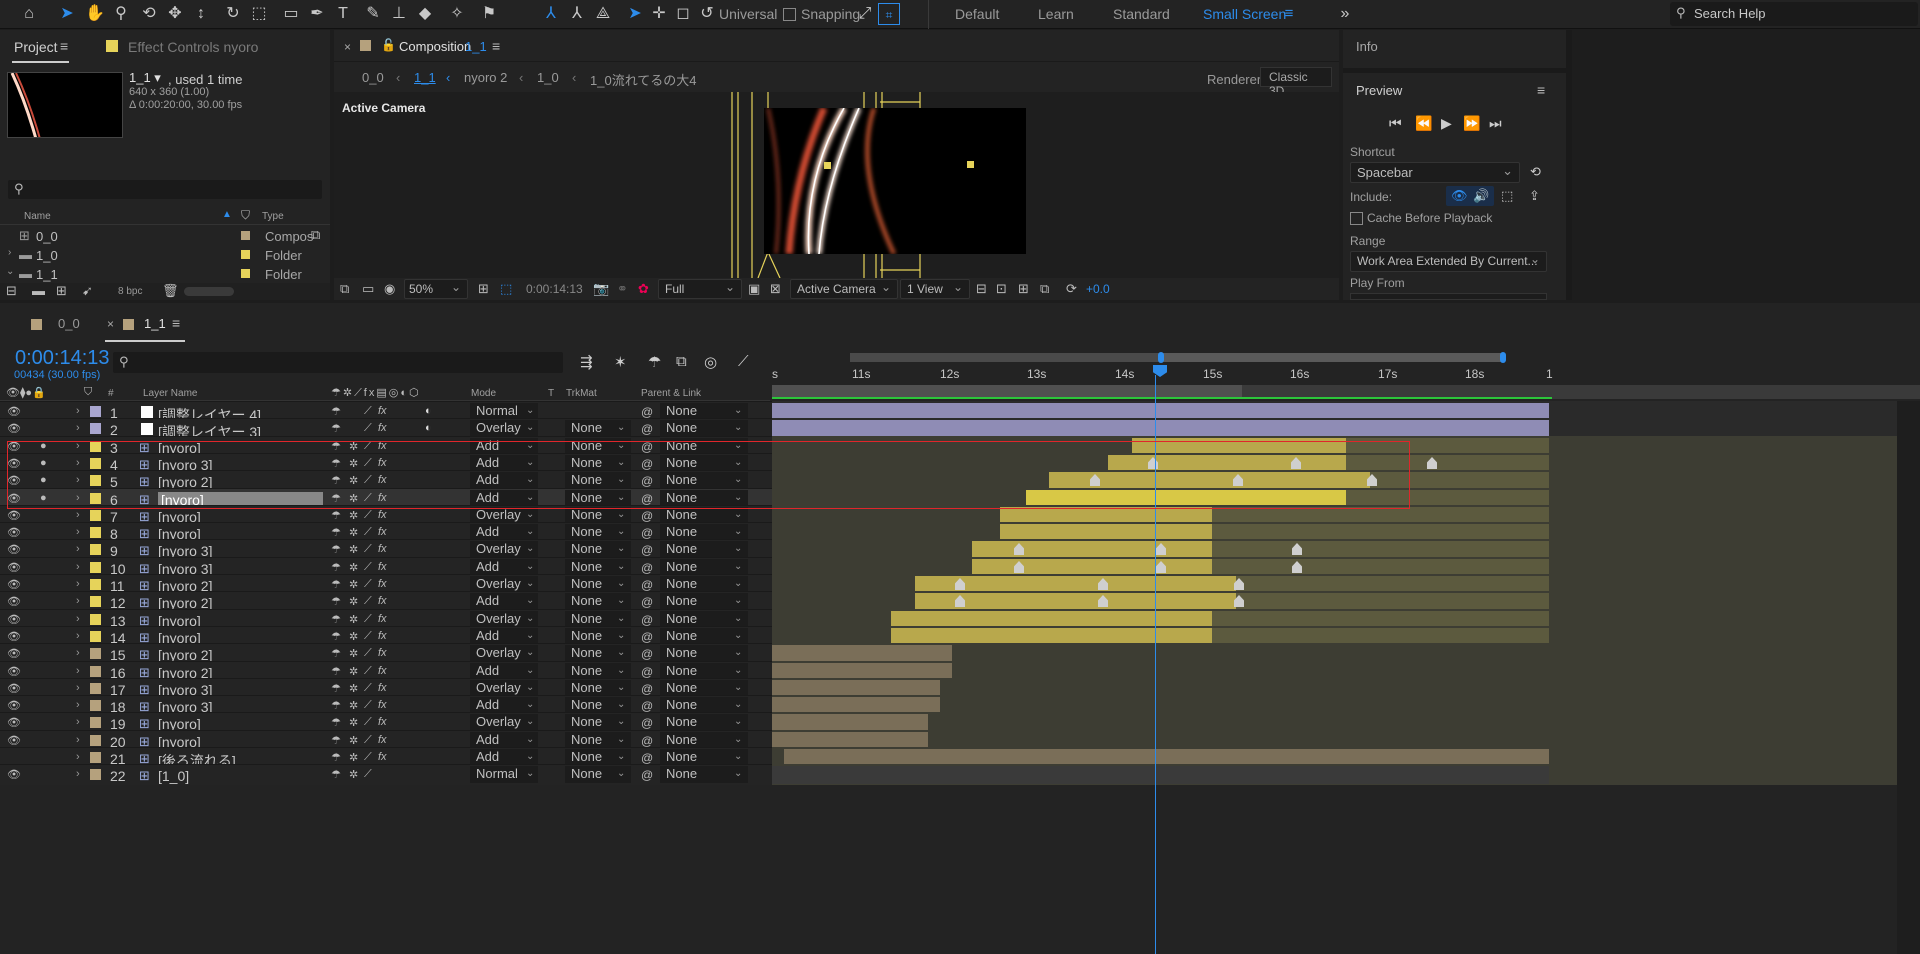  What do you see at coordinates (425, 77) in the screenshot?
I see `breadcrumb-1-1: 1_1` at bounding box center [425, 77].